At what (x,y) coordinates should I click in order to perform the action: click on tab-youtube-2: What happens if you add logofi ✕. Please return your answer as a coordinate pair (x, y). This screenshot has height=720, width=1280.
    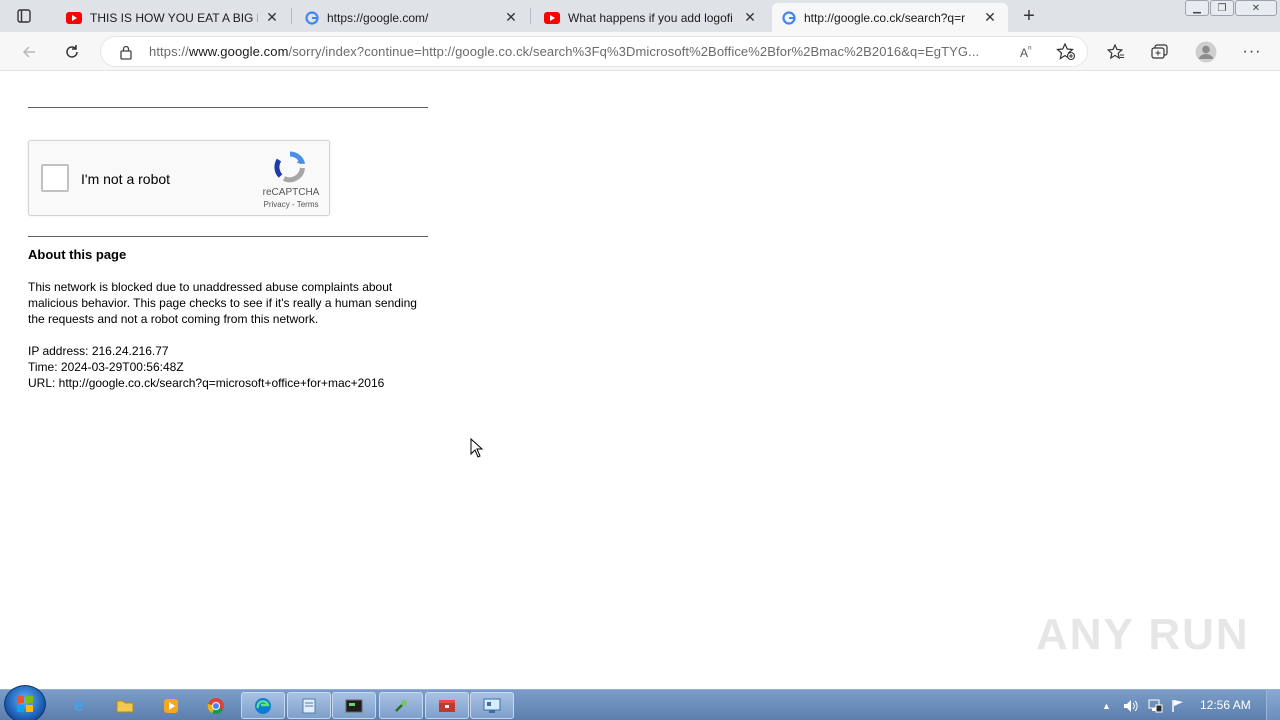
    Looking at the image, I should click on (651, 17).